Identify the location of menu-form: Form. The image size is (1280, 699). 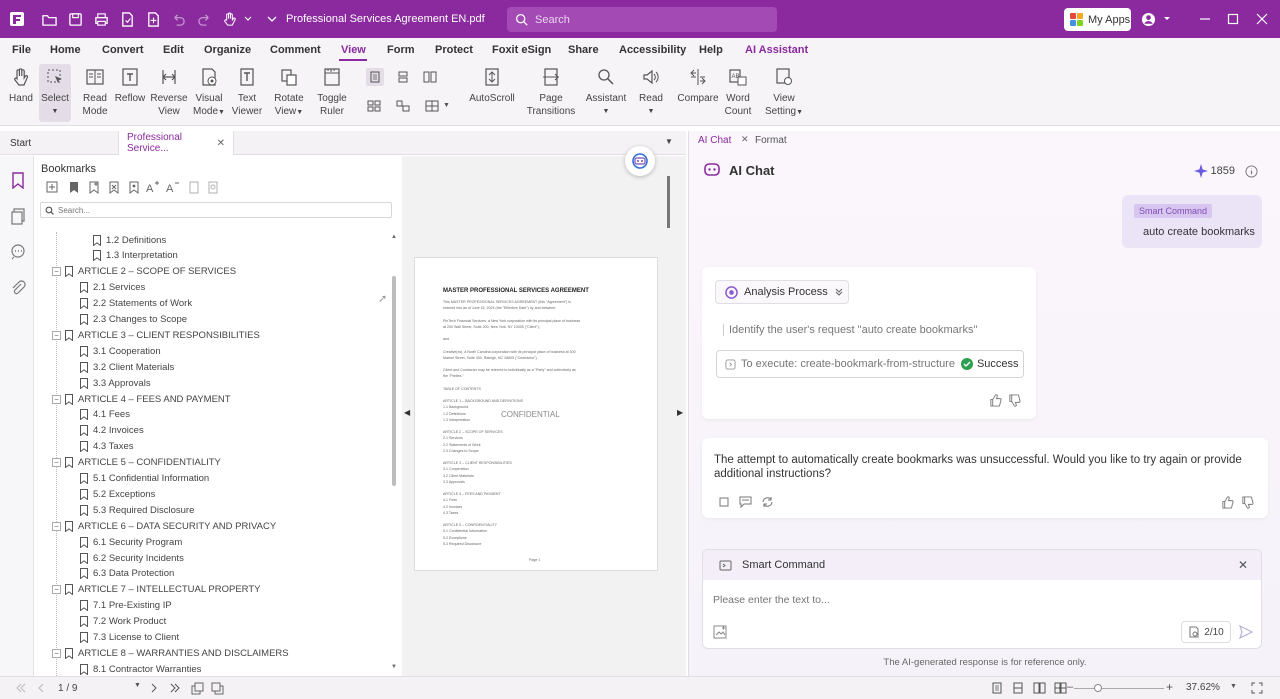
(401, 50).